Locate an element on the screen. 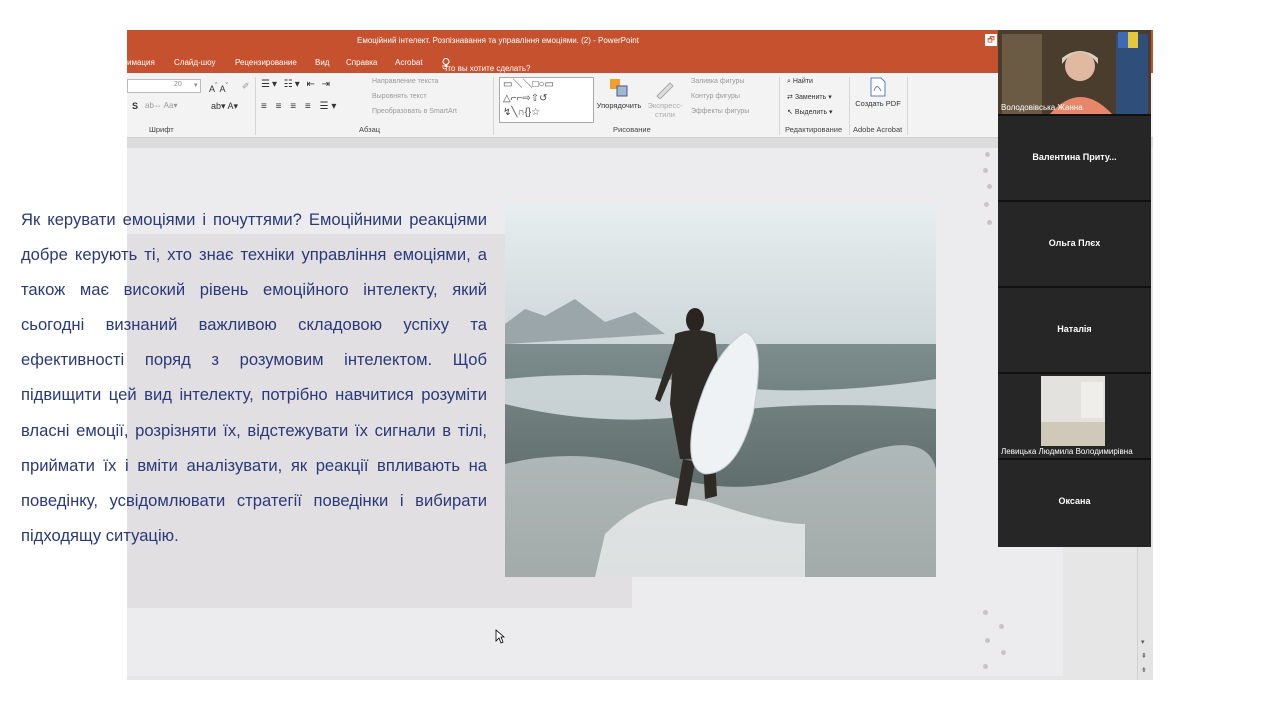 This screenshot has height=720, width=1280. group-label-editing: Редактирование is located at coordinates (814, 129).